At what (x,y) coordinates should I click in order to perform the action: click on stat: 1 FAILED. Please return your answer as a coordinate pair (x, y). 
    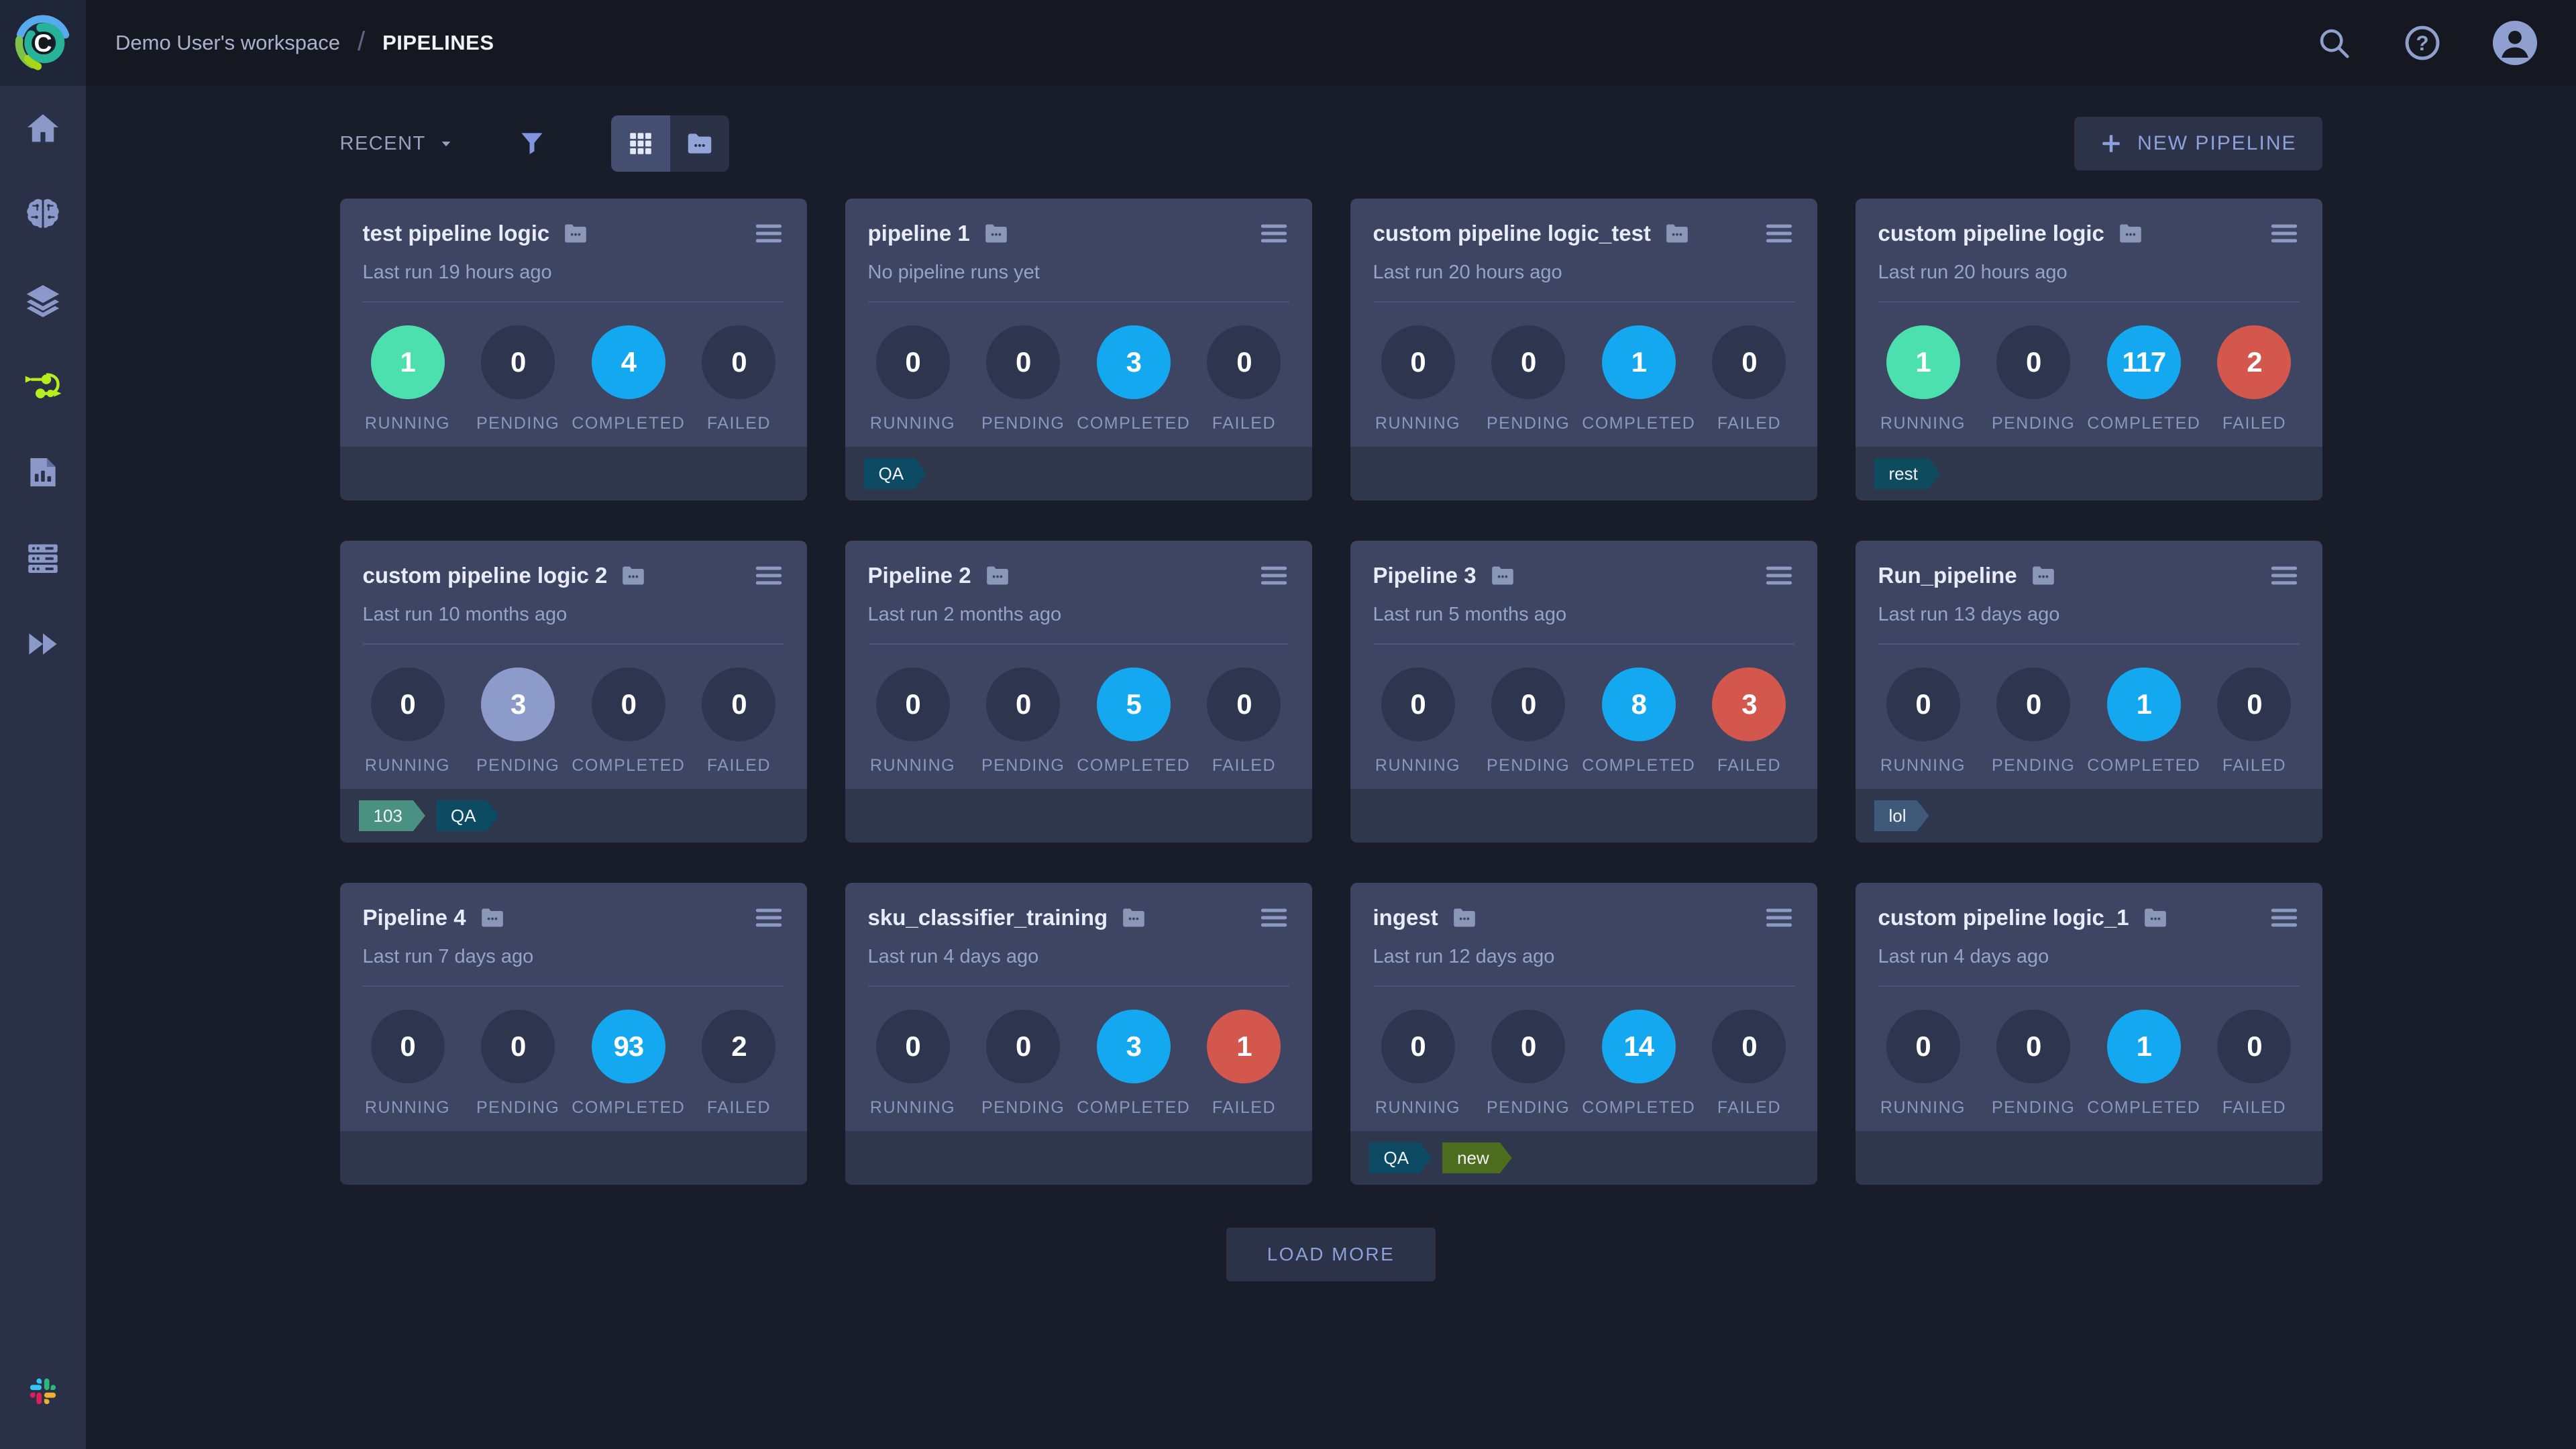
    Looking at the image, I should click on (1243, 1064).